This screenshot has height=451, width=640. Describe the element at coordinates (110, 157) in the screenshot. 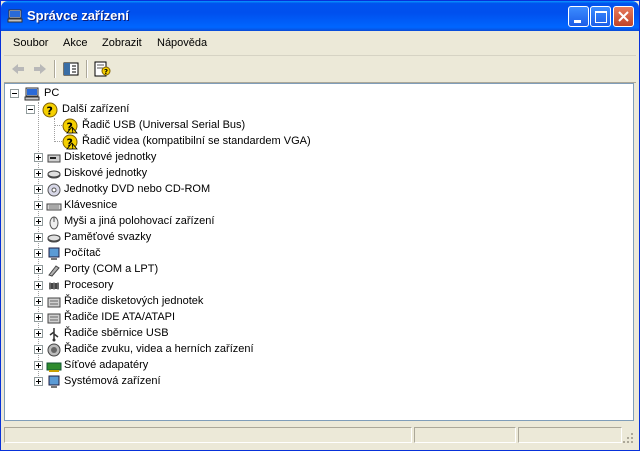

I see `tree-item-label: Disketové jednotky` at that location.